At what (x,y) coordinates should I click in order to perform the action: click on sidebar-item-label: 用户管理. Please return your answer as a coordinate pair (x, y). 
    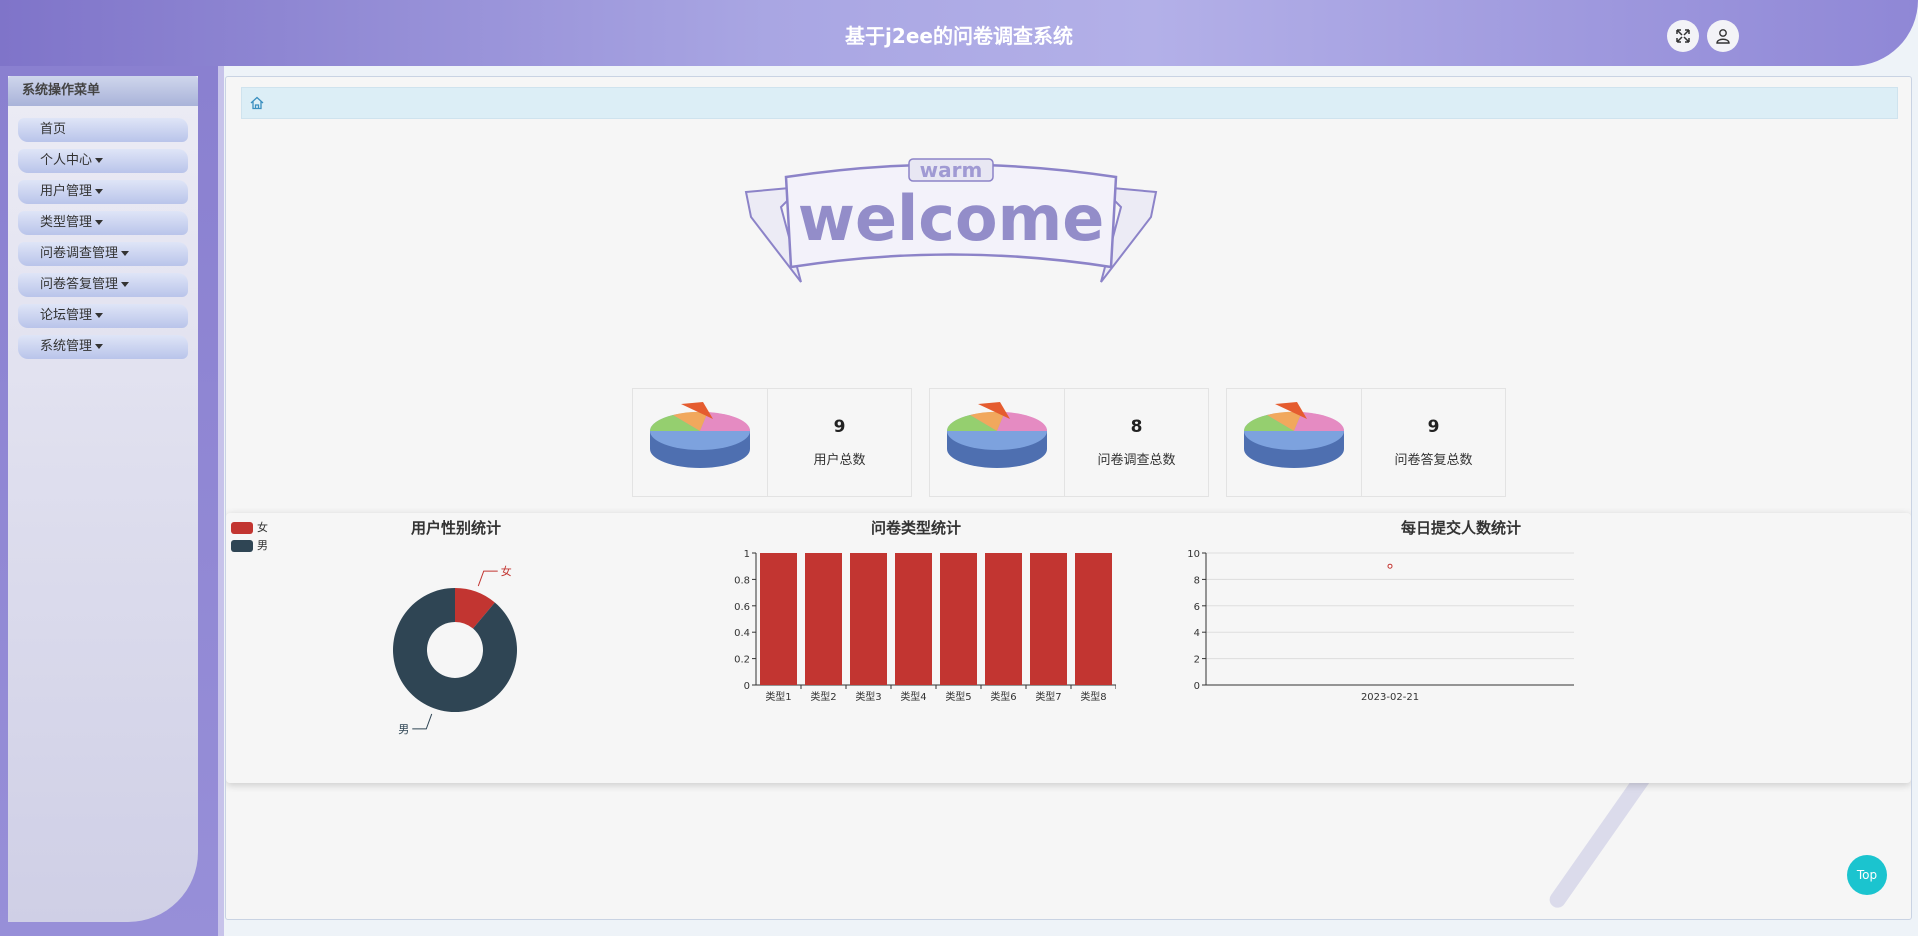
    Looking at the image, I should click on (66, 191).